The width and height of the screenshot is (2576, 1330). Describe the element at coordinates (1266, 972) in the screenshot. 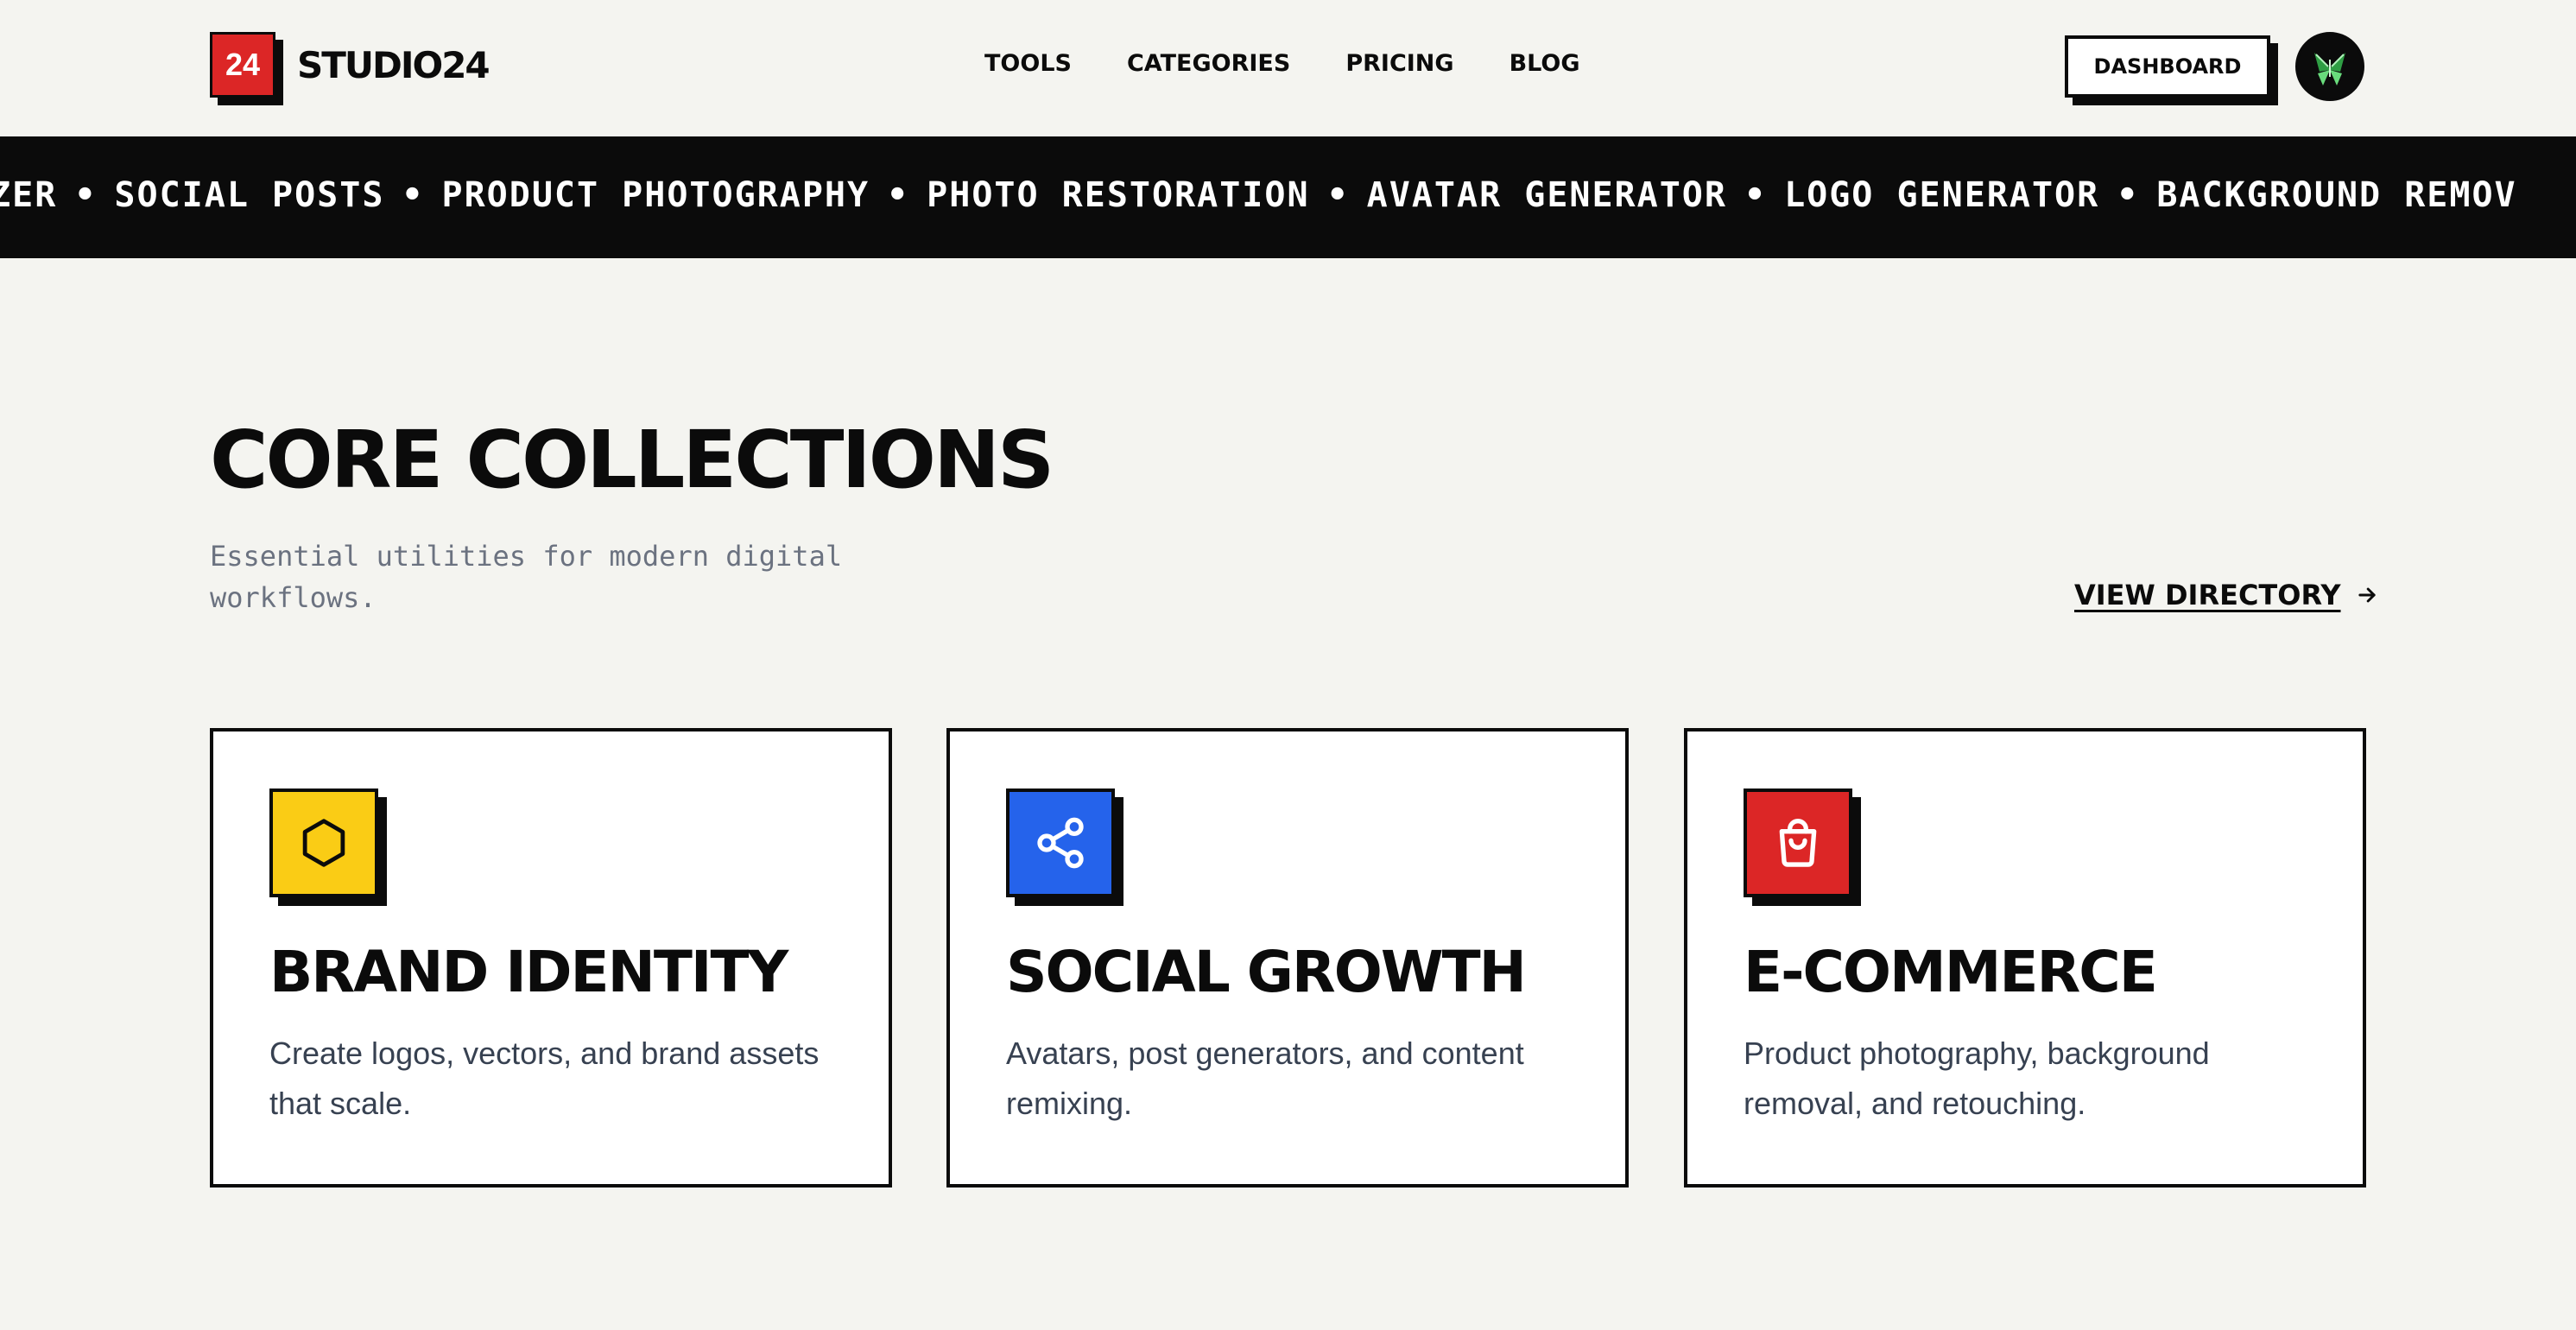

I see `card-title: SOCIAL GROWTH` at that location.